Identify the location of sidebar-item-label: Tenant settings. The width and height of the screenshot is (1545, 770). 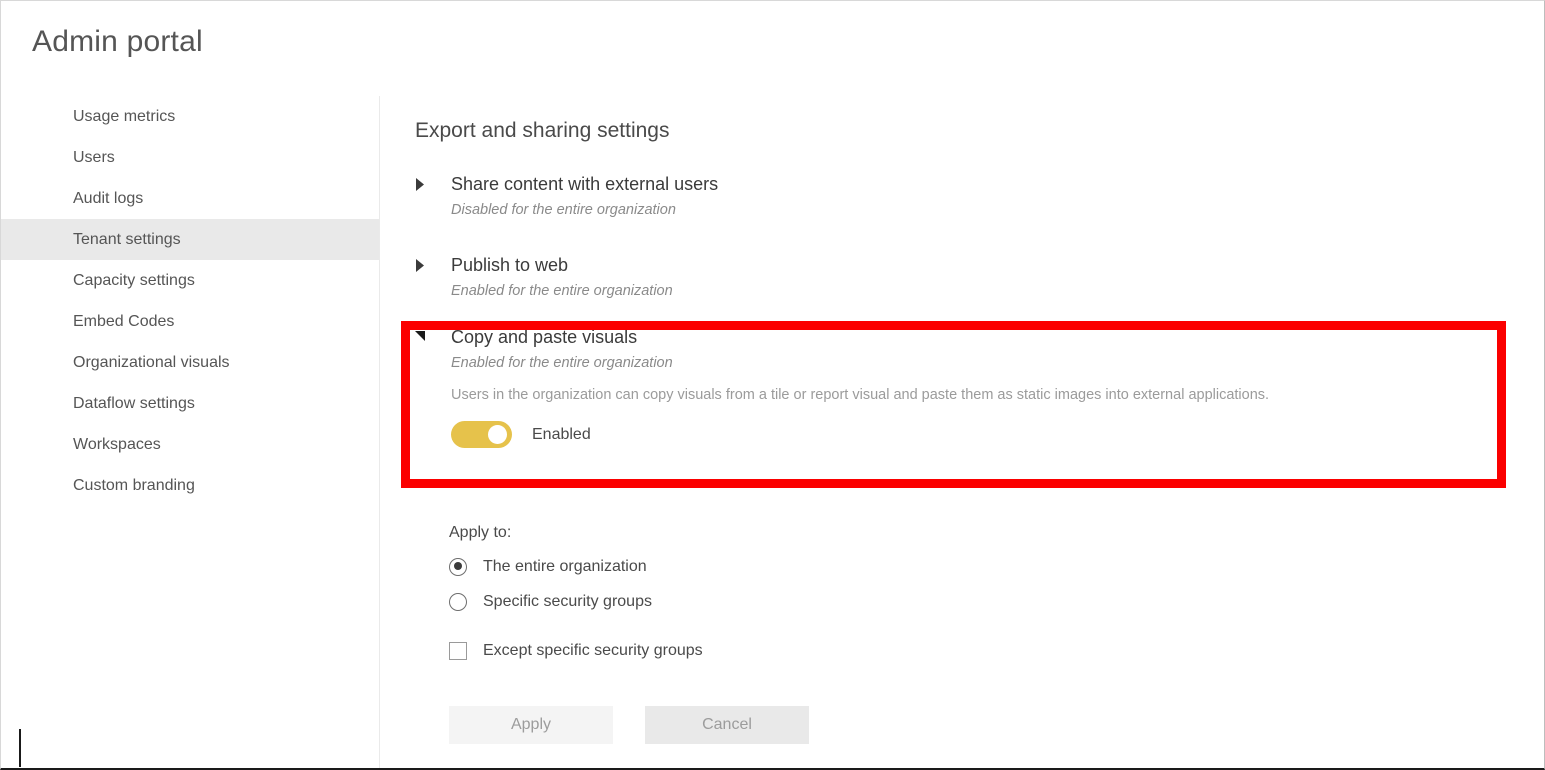
(127, 239).